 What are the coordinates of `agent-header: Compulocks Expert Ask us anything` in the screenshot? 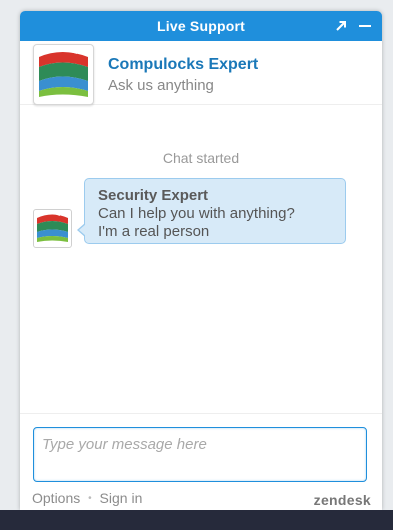 It's located at (201, 73).